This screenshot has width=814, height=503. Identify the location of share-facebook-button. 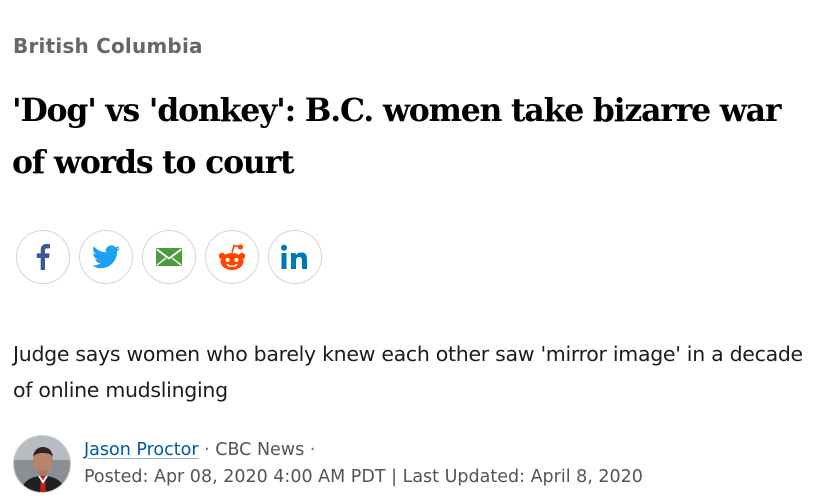
(43, 257).